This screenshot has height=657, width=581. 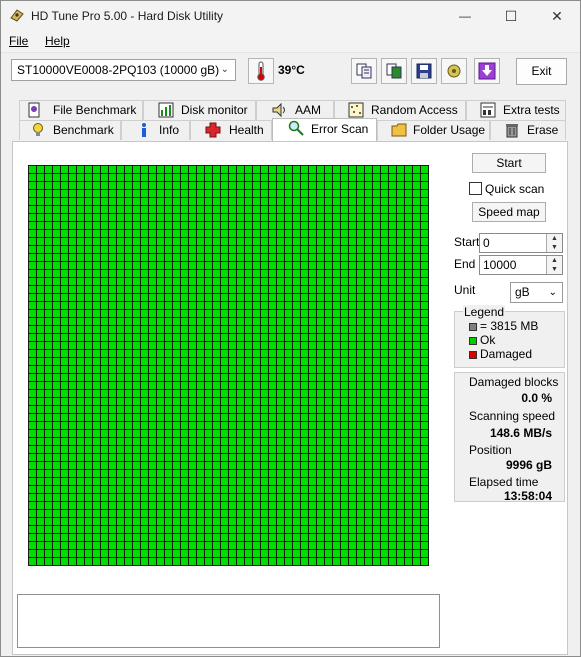 I want to click on file-benchmark-icon, so click(x=34, y=110).